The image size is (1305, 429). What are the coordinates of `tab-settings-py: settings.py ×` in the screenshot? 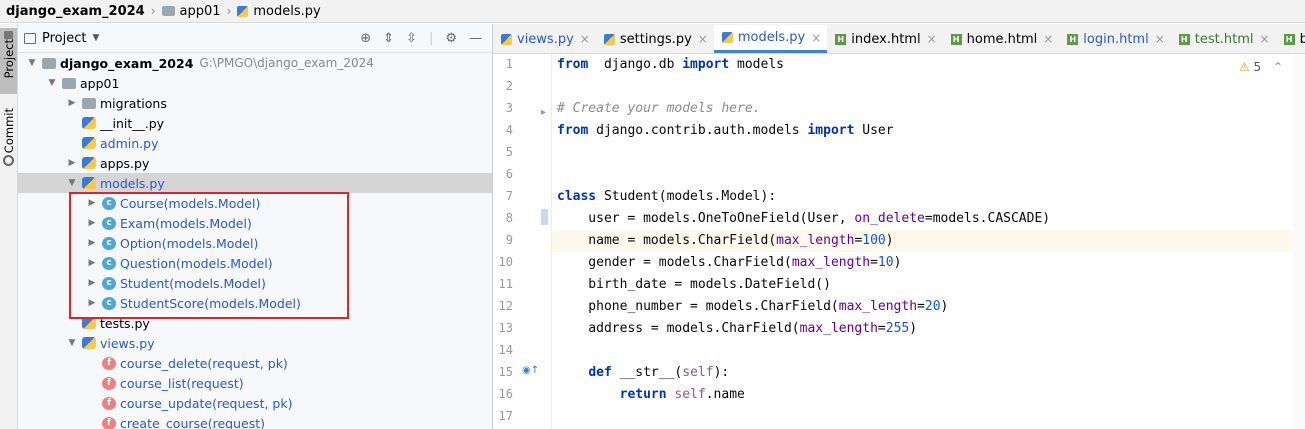 It's located at (655, 39).